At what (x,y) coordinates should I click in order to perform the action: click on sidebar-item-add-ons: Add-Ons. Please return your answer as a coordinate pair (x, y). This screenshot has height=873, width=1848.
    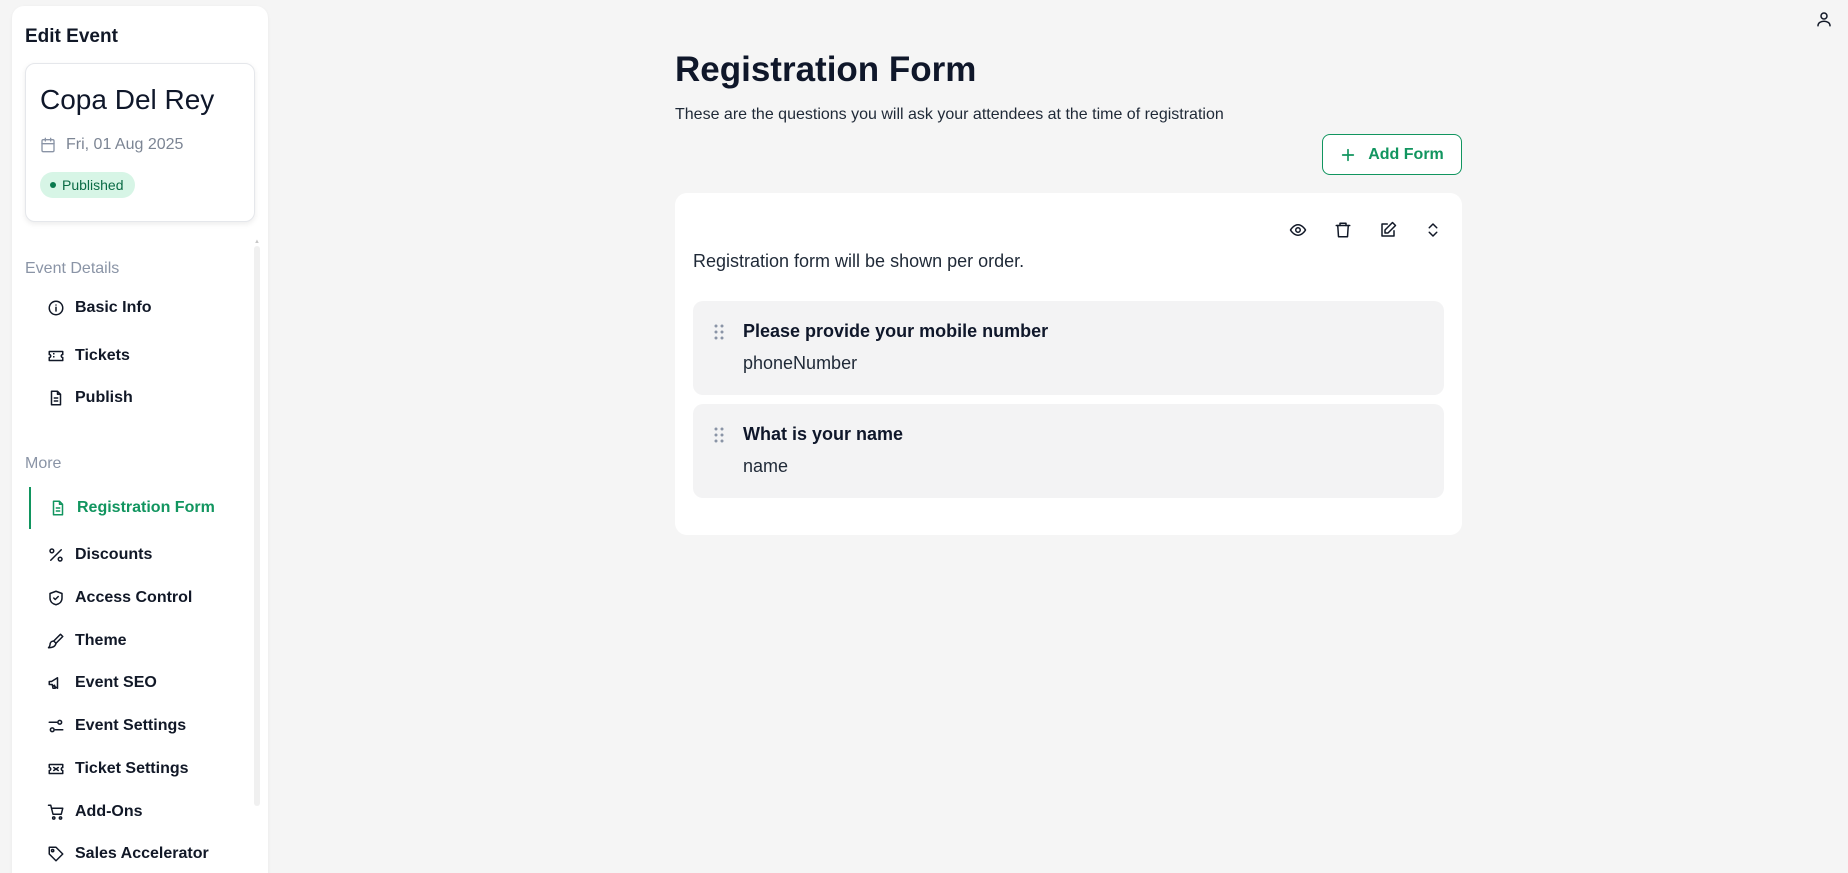
    Looking at the image, I should click on (147, 812).